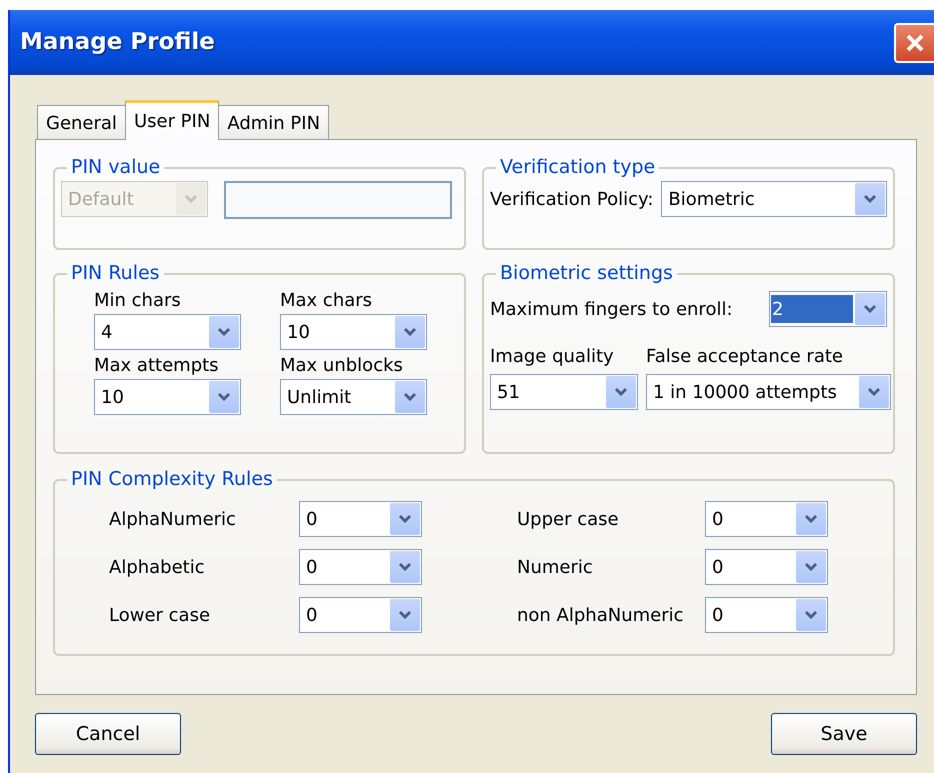 The image size is (934, 773). I want to click on pin-input-field, so click(338, 200).